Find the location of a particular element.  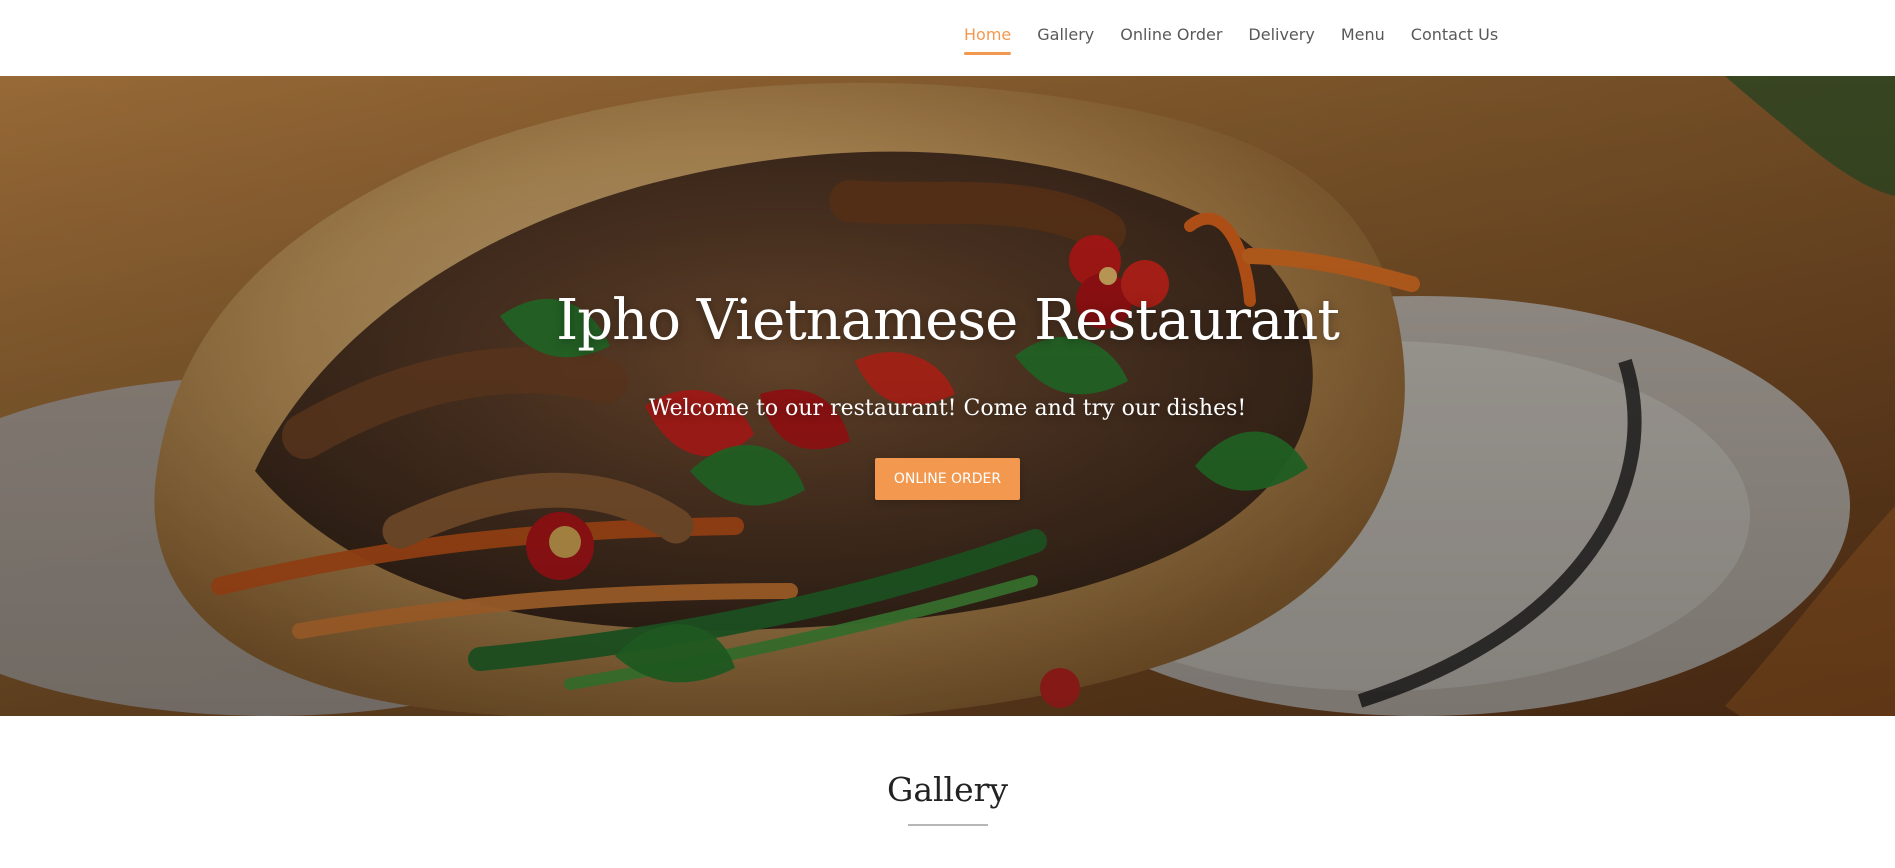

nav-home-link: Home is located at coordinates (988, 27).